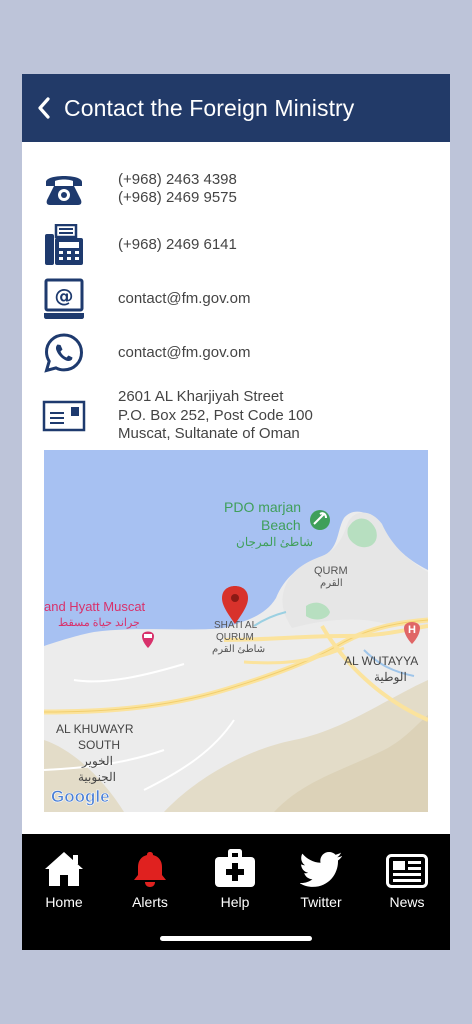  What do you see at coordinates (150, 869) in the screenshot?
I see `bell-icon` at bounding box center [150, 869].